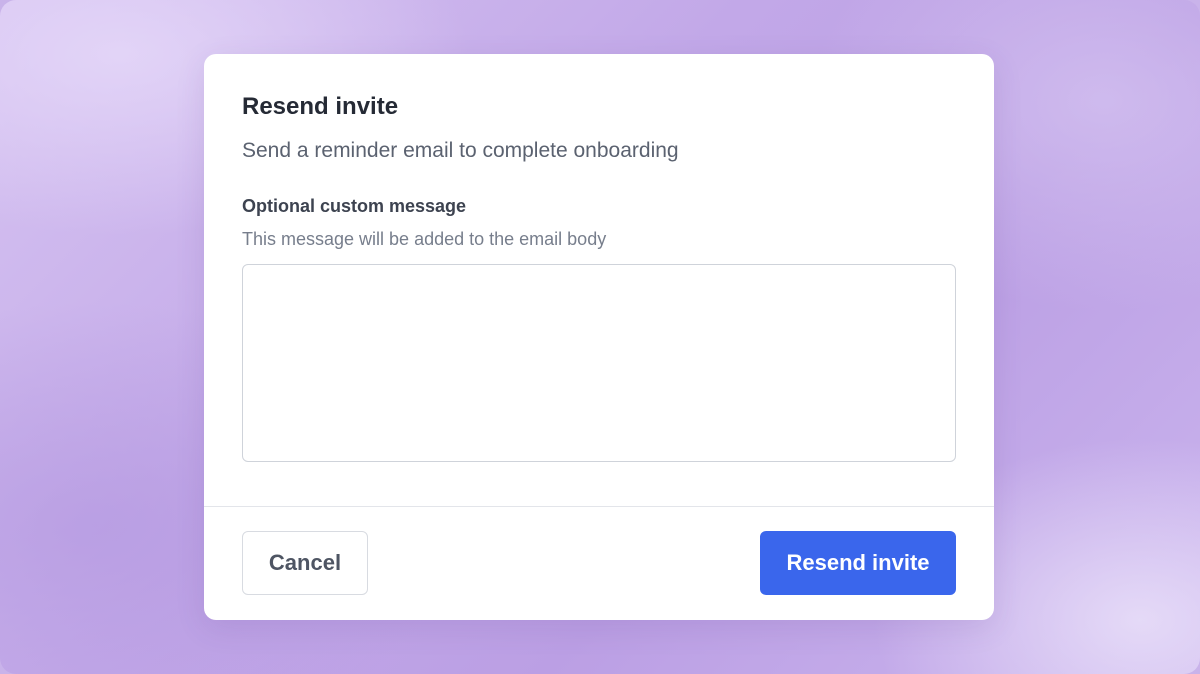 This screenshot has height=674, width=1200. Describe the element at coordinates (354, 206) in the screenshot. I see `custom-message-label: Optional custom message` at that location.